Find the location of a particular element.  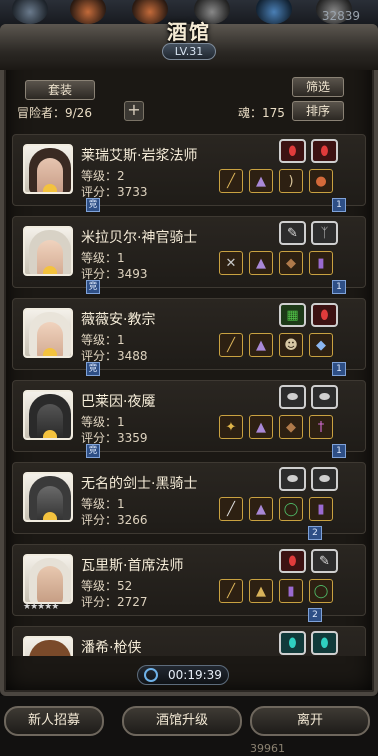

hero-name: 巴莱因·夜魇 is located at coordinates (118, 402).